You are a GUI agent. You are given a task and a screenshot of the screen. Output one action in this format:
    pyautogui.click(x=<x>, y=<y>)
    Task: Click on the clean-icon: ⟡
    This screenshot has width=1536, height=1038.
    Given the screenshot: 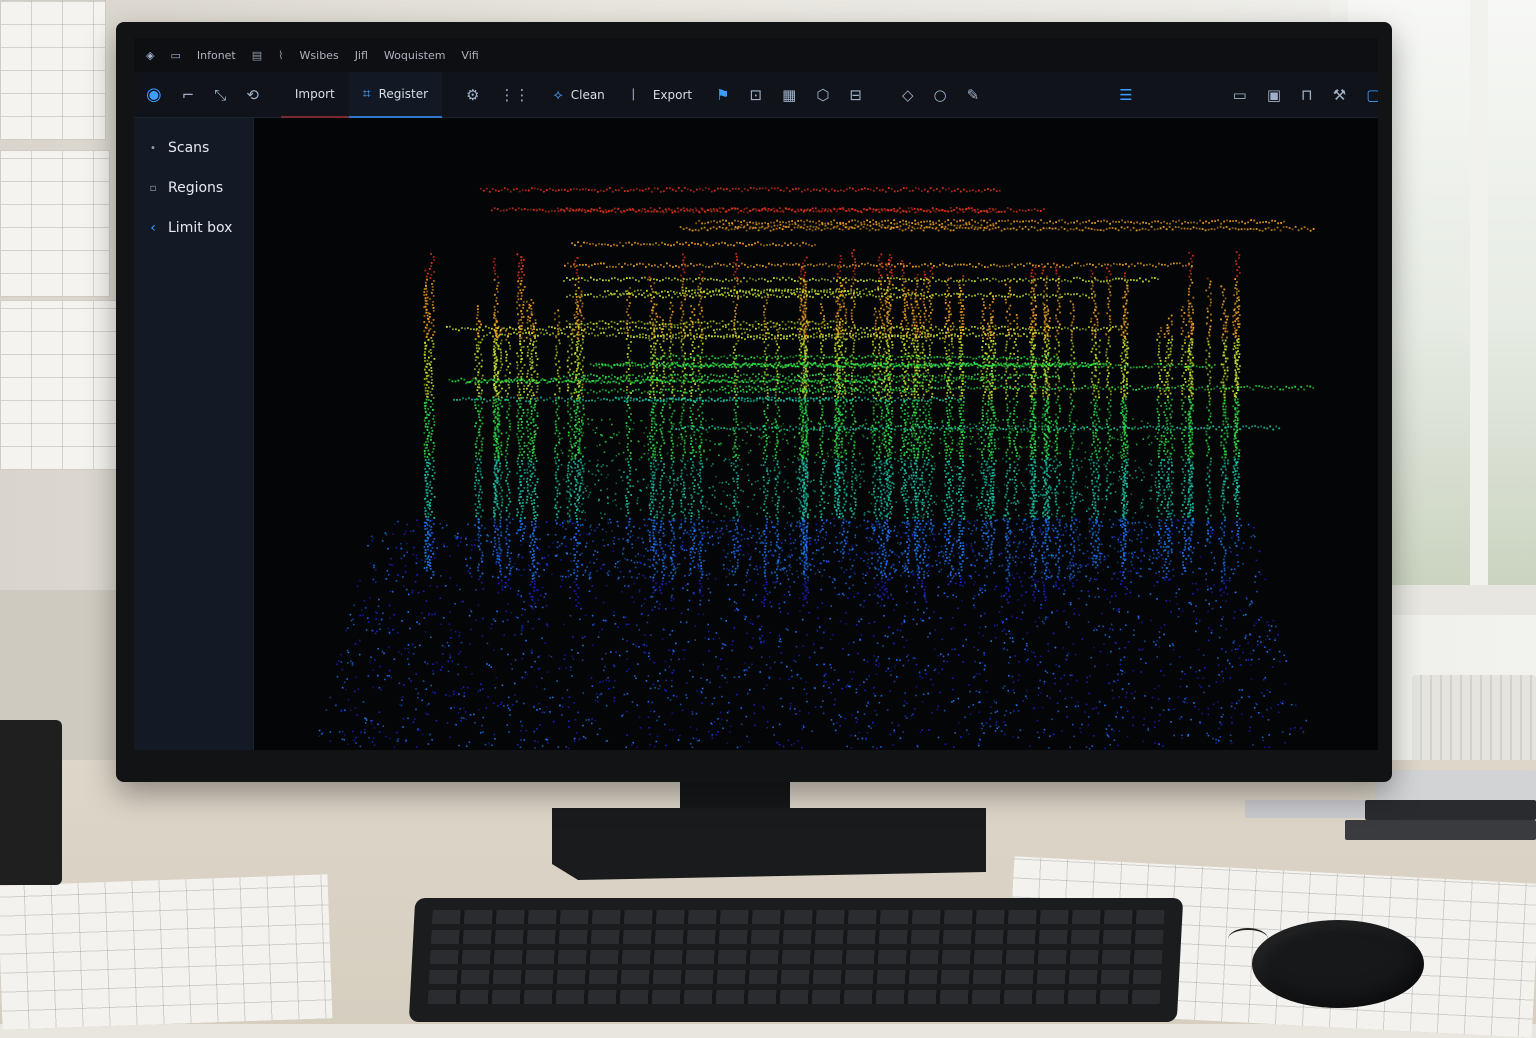 What is the action you would take?
    pyautogui.click(x=557, y=95)
    